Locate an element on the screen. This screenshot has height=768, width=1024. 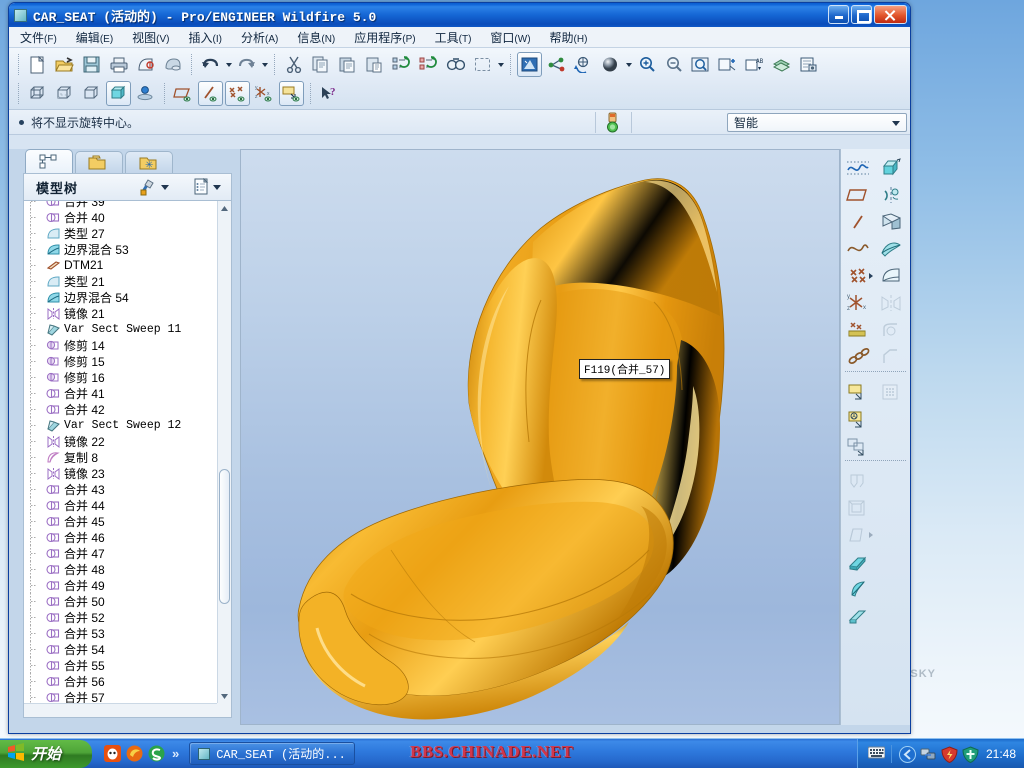
datum-axis-icon is located at coordinates (857, 221).